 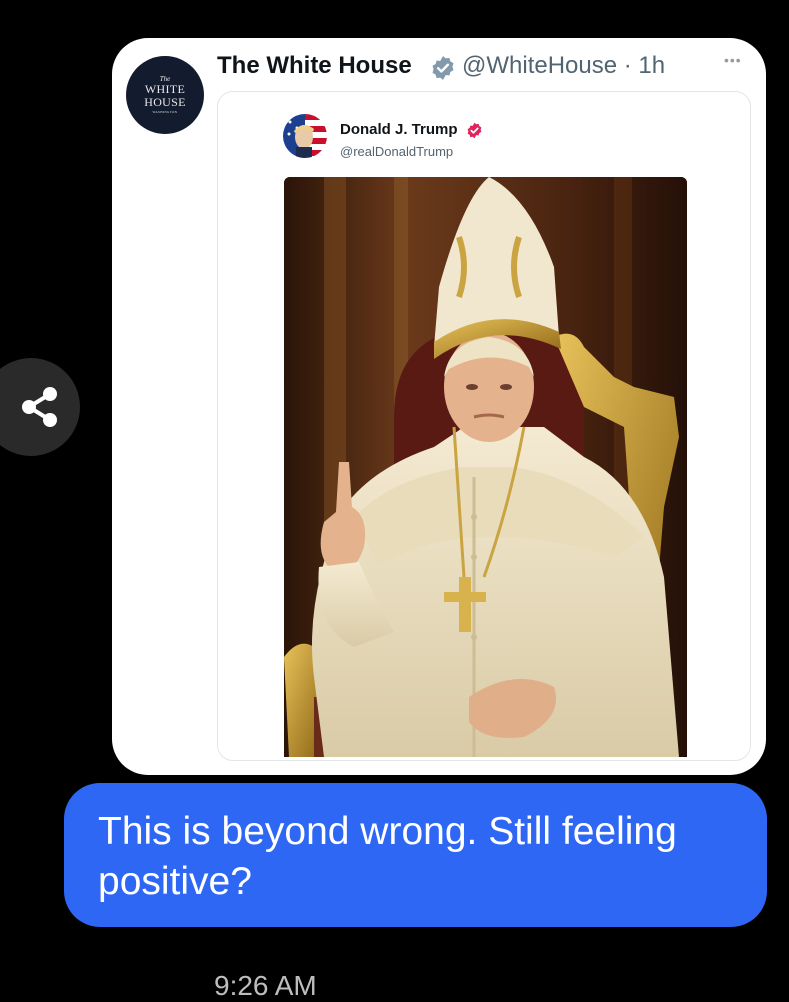 I want to click on share-button, so click(x=40, y=407).